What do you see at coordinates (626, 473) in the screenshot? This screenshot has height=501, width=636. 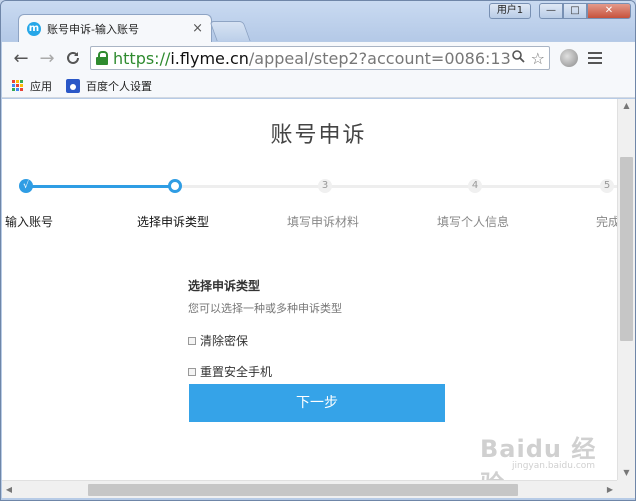 I see `scroll-down-arrow-icon: ▼` at bounding box center [626, 473].